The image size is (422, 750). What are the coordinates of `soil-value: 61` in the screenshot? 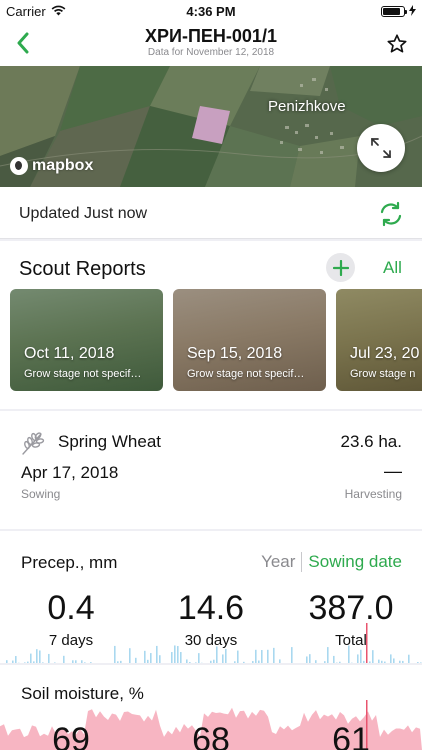 It's located at (351, 735).